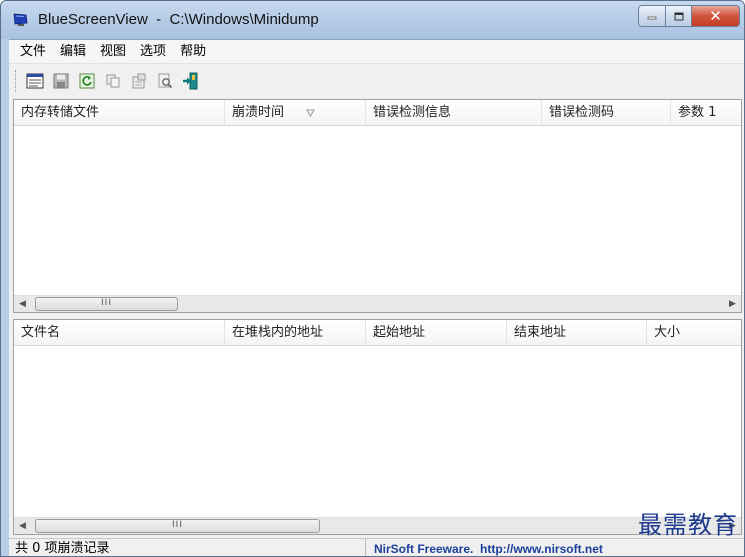 The height and width of the screenshot is (557, 745). What do you see at coordinates (113, 52) in the screenshot?
I see `menu-view: 视图` at bounding box center [113, 52].